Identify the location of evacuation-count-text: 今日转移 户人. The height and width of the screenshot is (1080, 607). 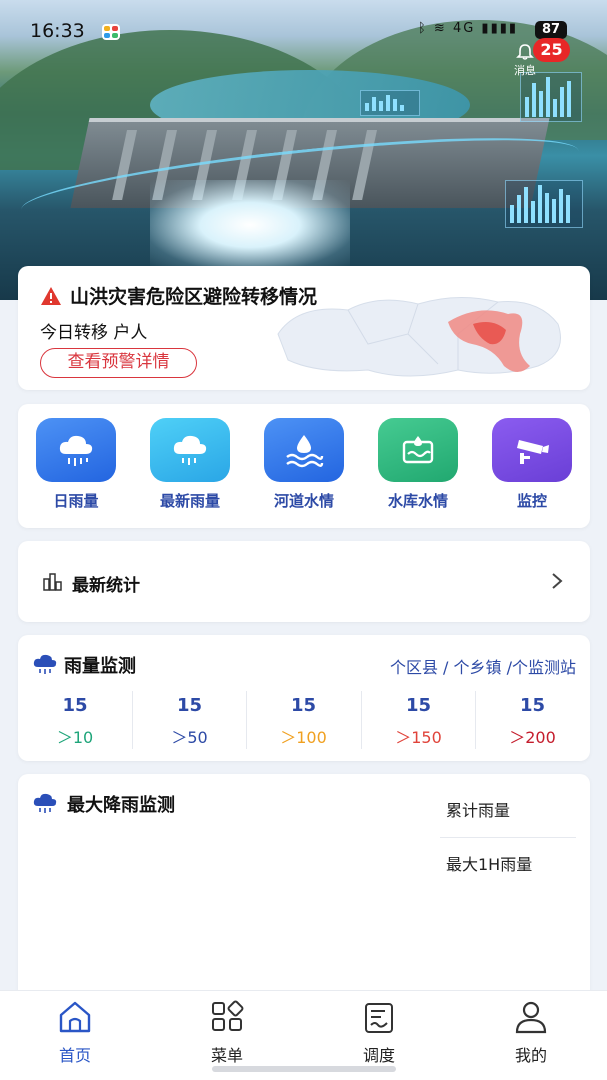
(94, 333).